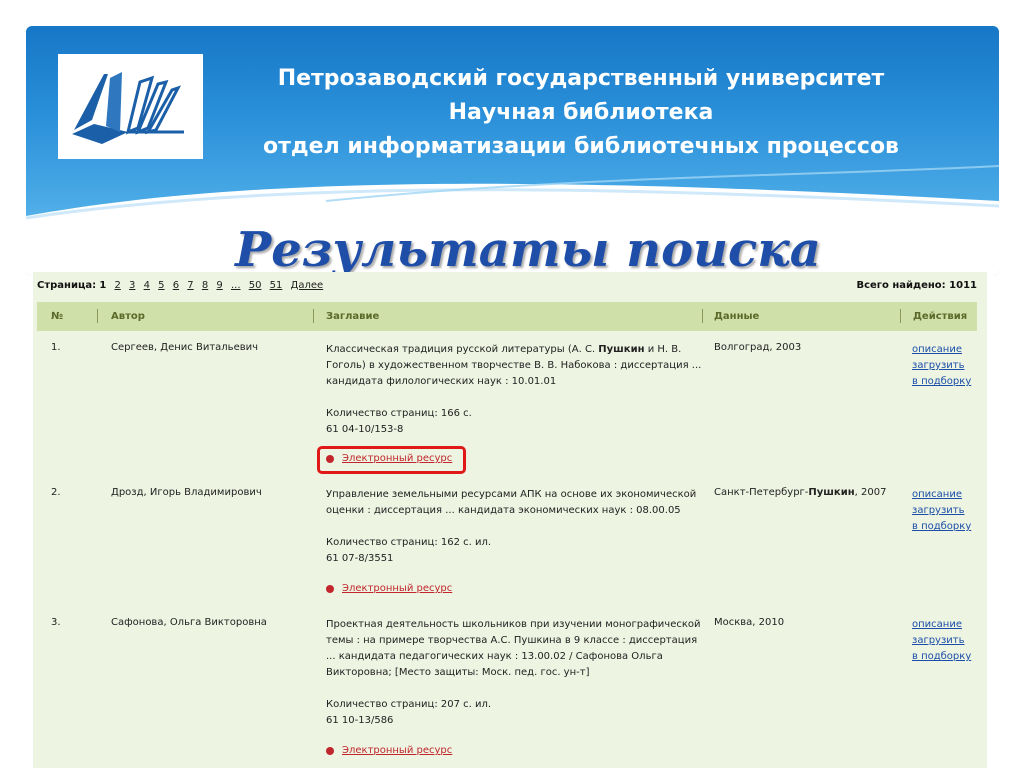 This screenshot has height=768, width=1024. What do you see at coordinates (67, 285) in the screenshot?
I see `pagination-label: Страница:` at bounding box center [67, 285].